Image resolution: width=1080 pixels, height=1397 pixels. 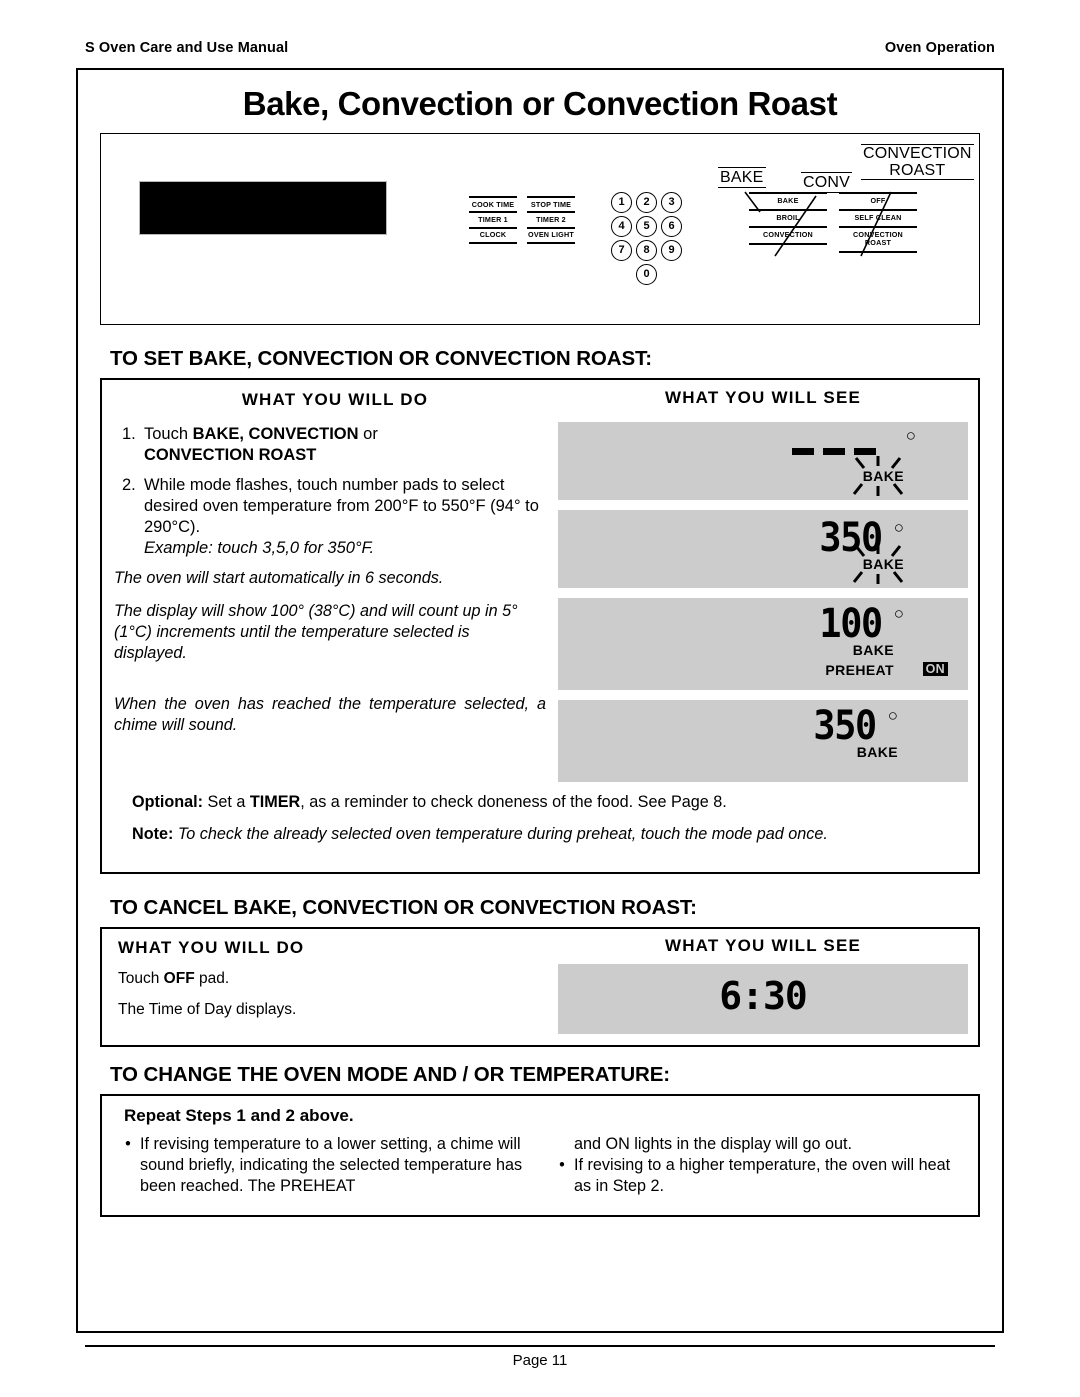 What do you see at coordinates (788, 217) in the screenshot?
I see `mode-pad-broil: BROIL` at bounding box center [788, 217].